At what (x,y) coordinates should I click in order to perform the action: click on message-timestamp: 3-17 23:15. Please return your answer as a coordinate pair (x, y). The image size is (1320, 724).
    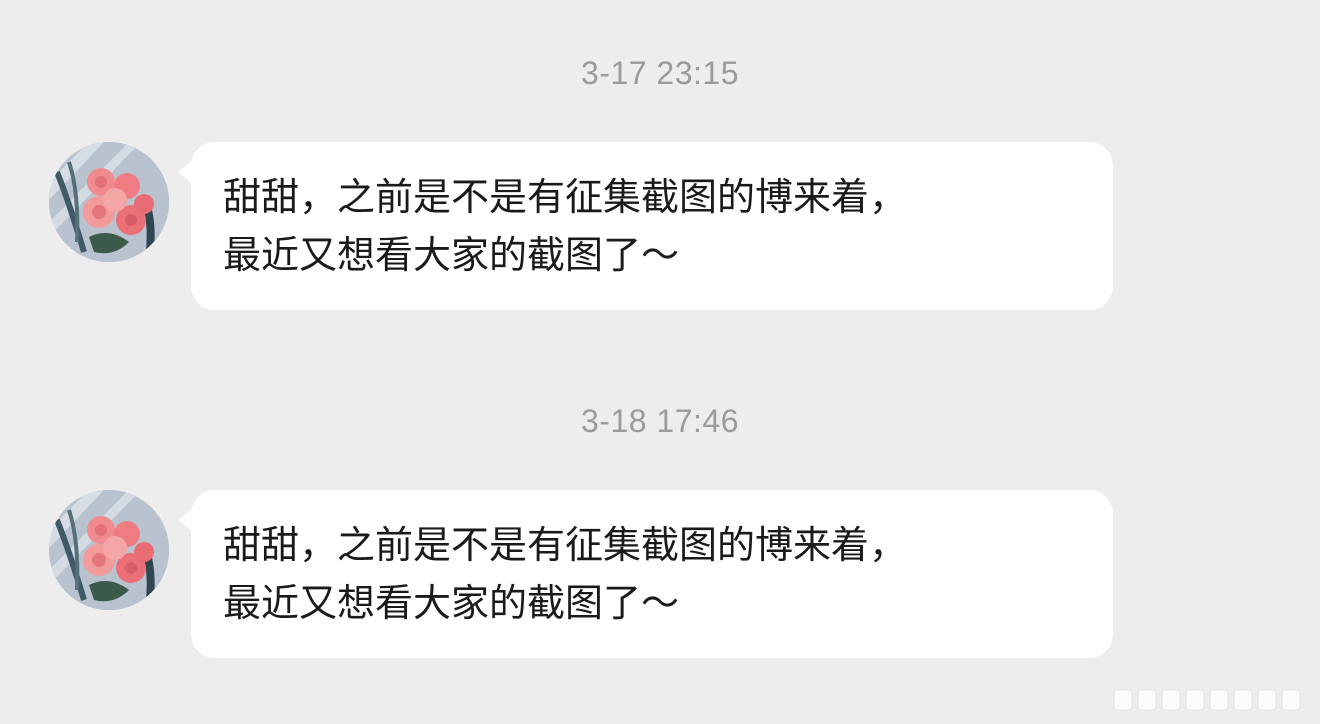
    Looking at the image, I should click on (659, 73).